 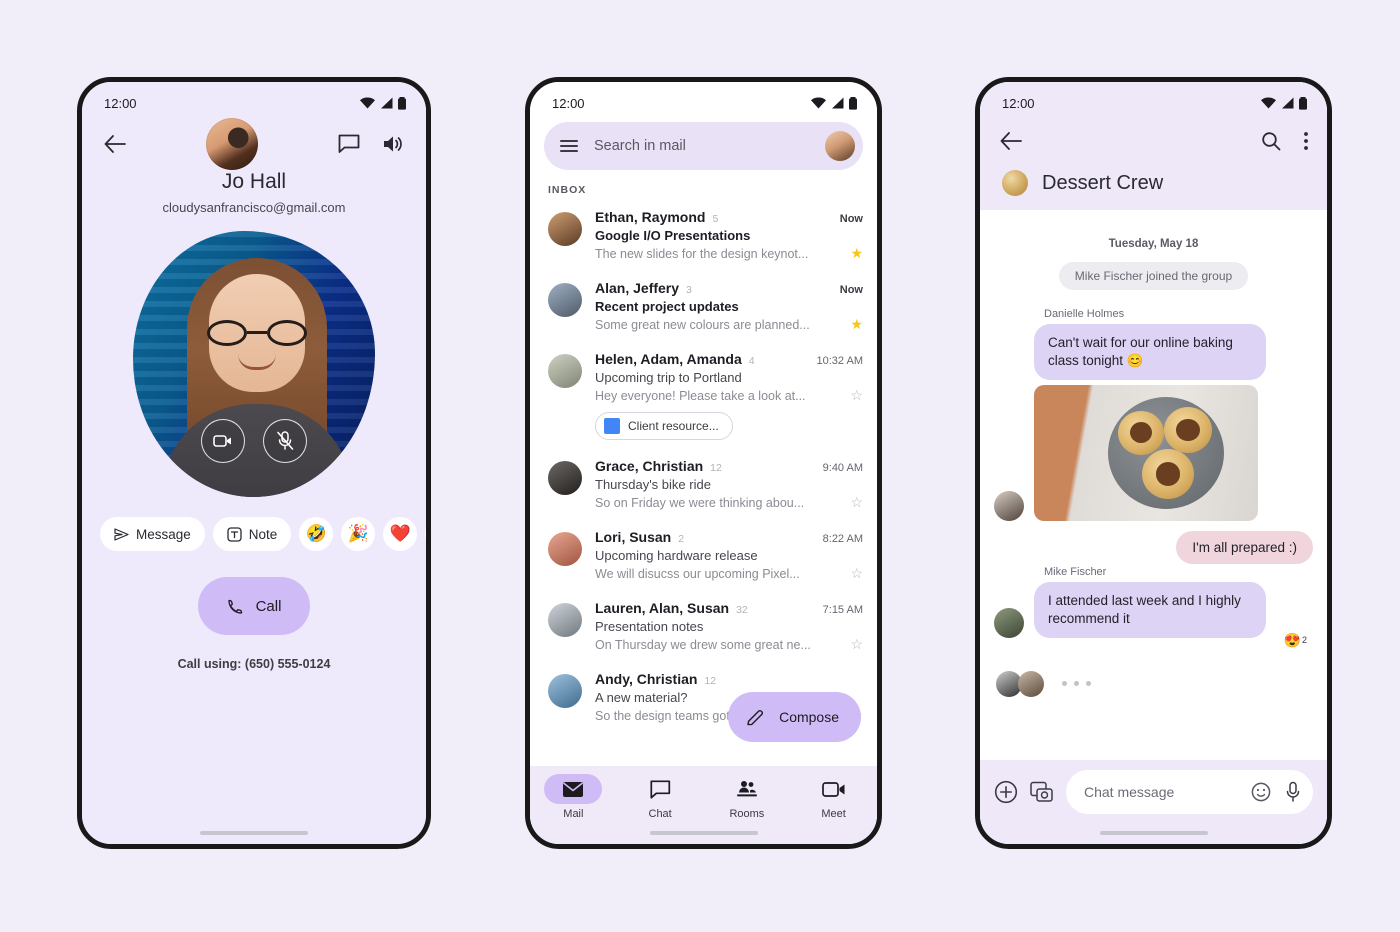 I want to click on message-photo, so click(x=1146, y=452).